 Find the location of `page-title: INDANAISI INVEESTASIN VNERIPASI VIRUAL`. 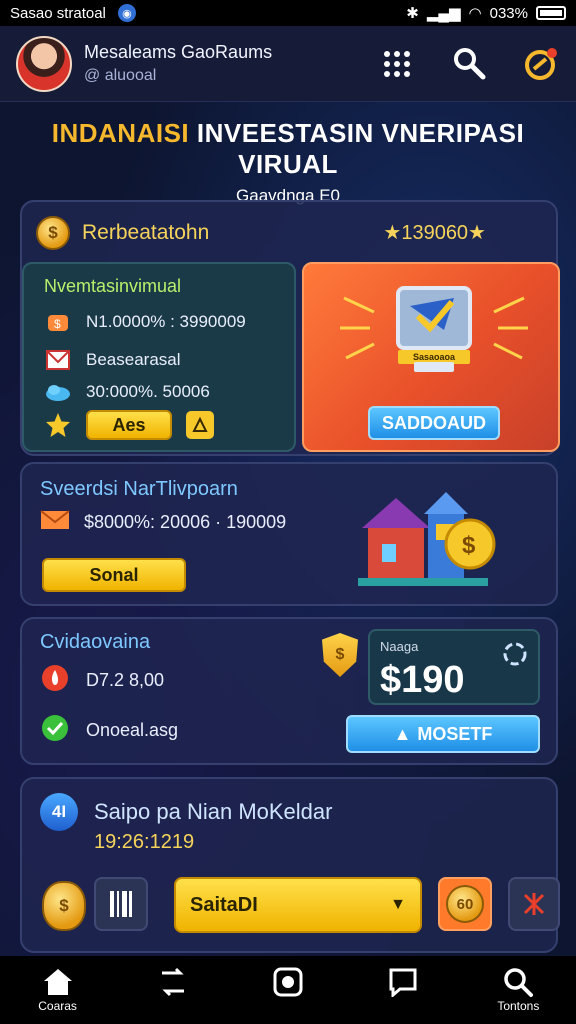

page-title: INDANAISI INVEESTASIN VNERIPASI VIRUAL is located at coordinates (288, 149).